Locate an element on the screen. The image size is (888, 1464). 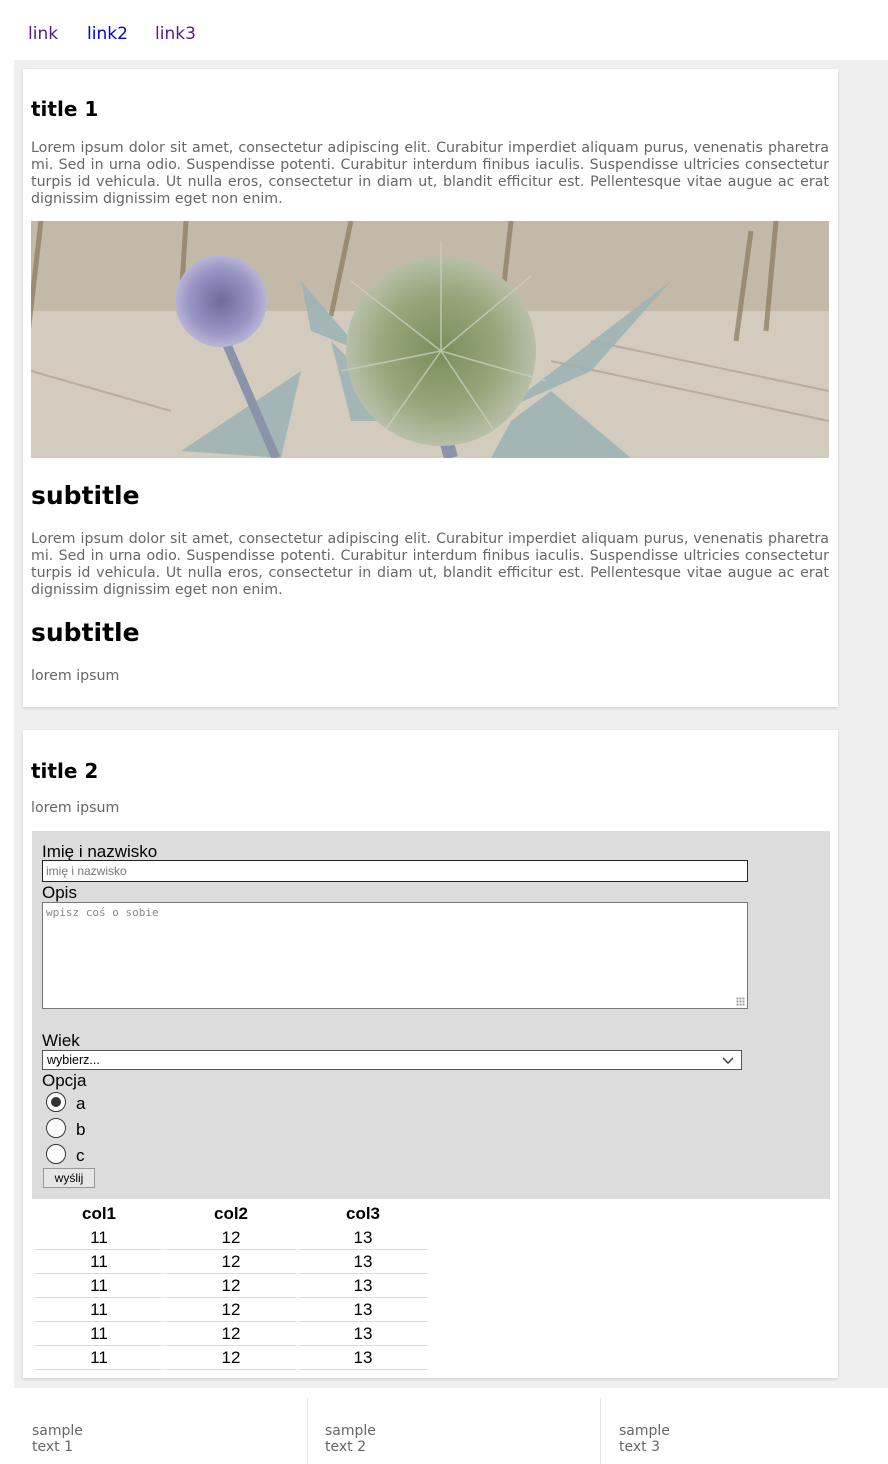
thistle-photo is located at coordinates (430, 339).